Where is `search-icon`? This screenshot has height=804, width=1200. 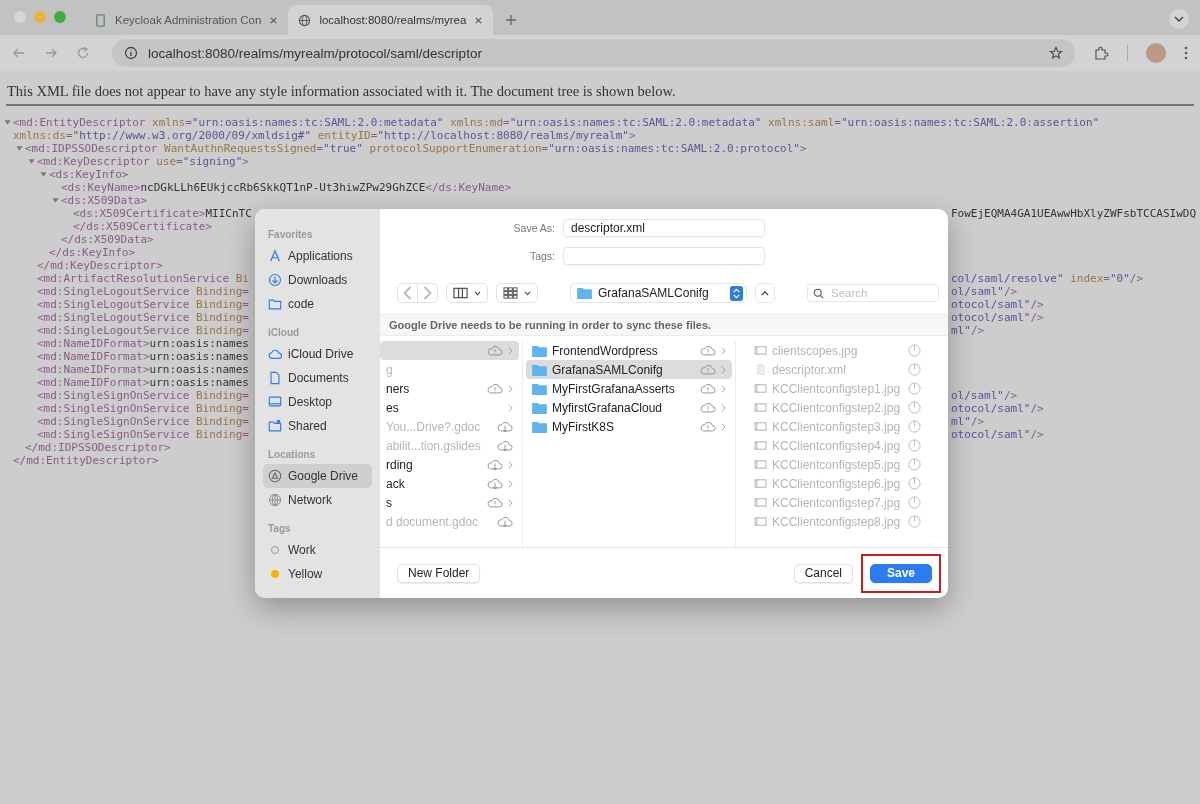 search-icon is located at coordinates (818, 293).